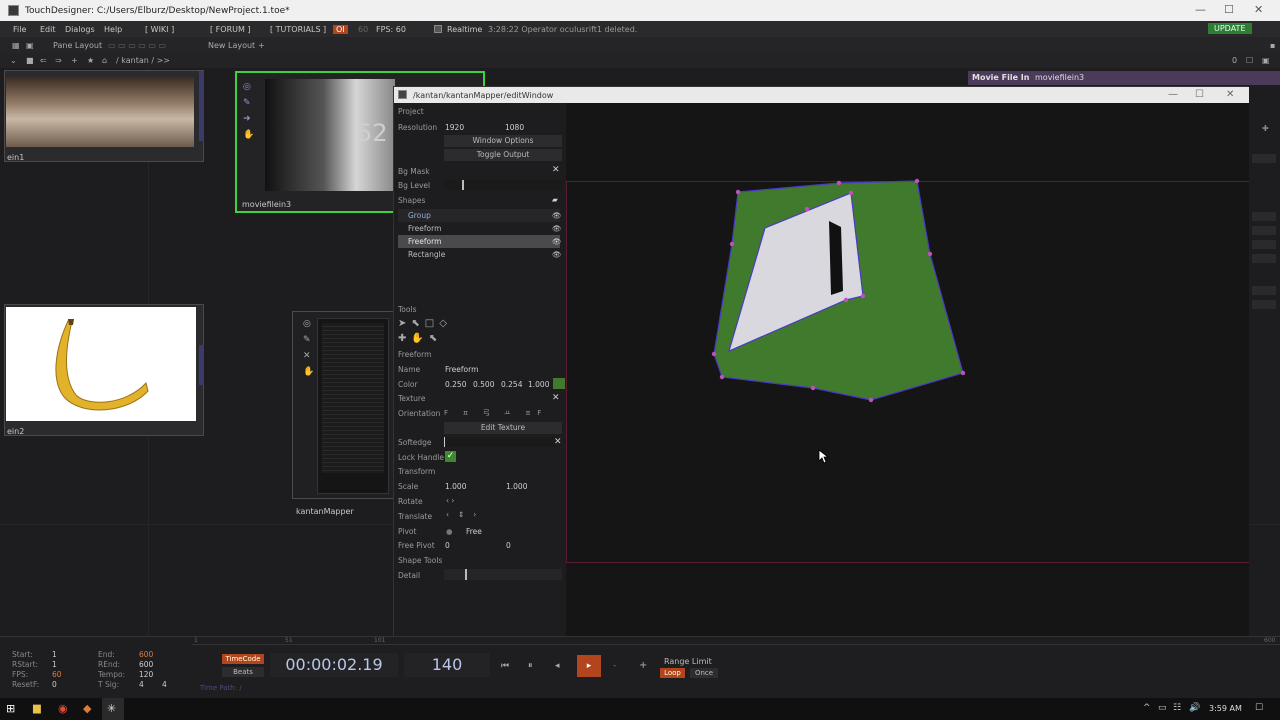 This screenshot has height=720, width=1280. Describe the element at coordinates (420, 338) in the screenshot. I see `tool-icons-row2: ✚✋⬉` at that location.